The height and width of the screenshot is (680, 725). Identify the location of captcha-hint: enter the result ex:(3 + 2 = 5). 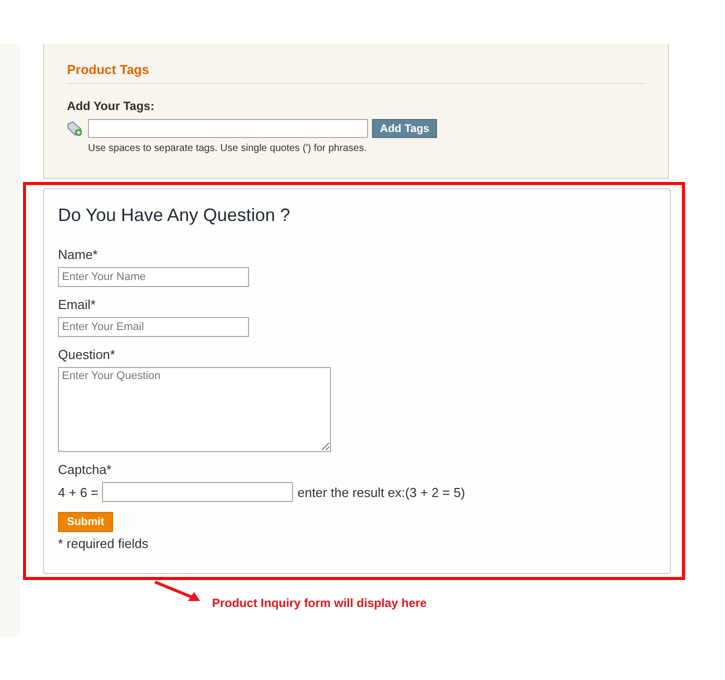
(381, 492).